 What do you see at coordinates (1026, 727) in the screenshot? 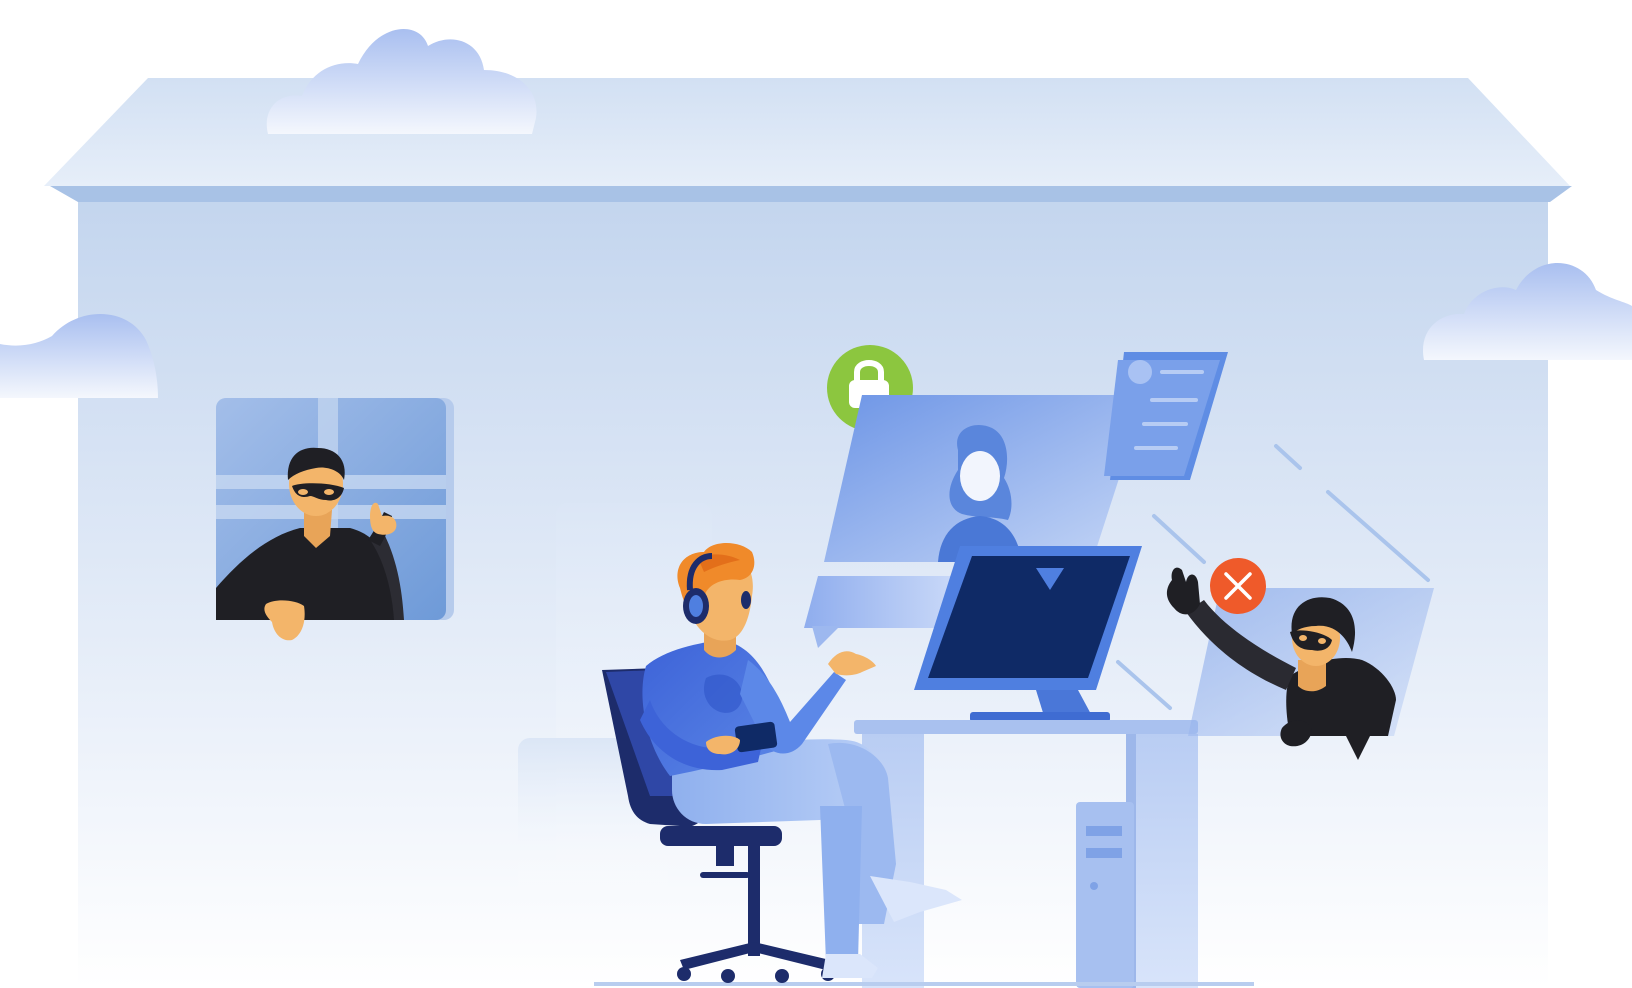
I see `desk-top` at bounding box center [1026, 727].